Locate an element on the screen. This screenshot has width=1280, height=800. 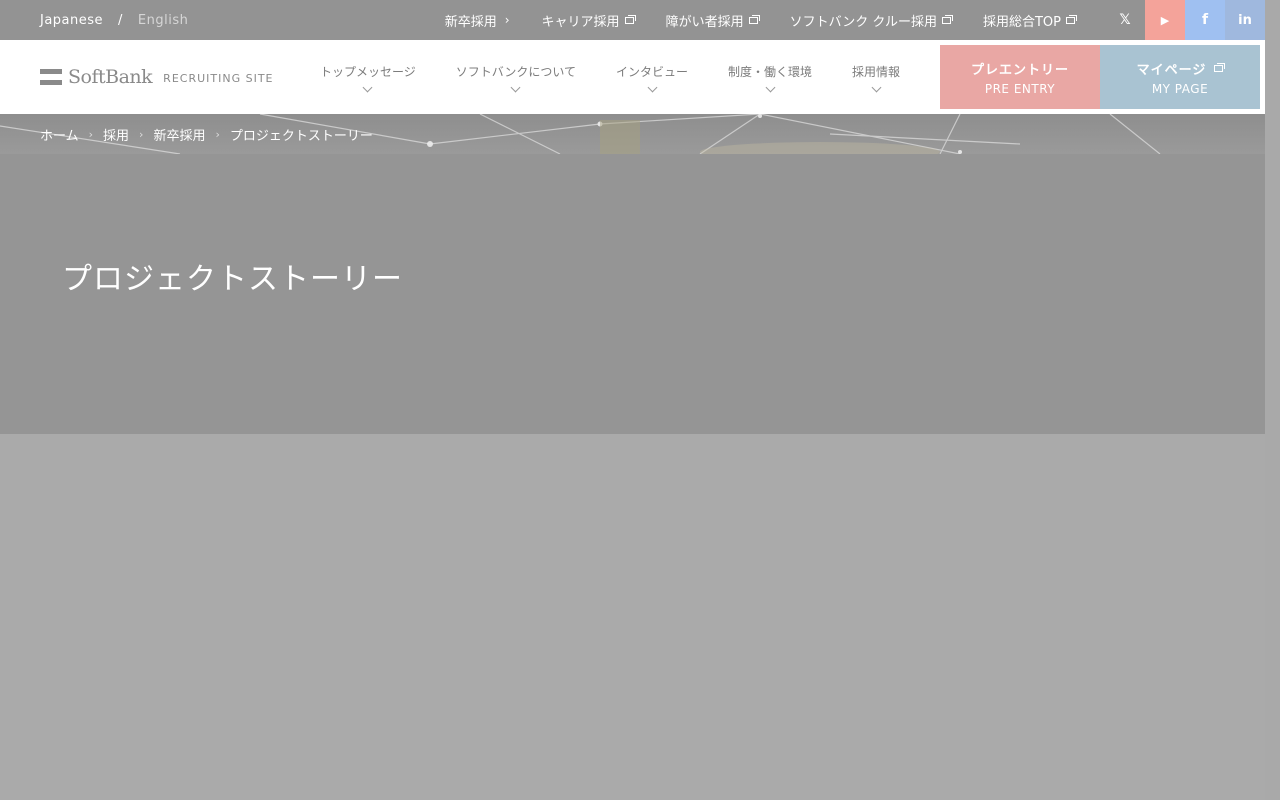
mypage-label-row: マイページ is located at coordinates (1181, 68).